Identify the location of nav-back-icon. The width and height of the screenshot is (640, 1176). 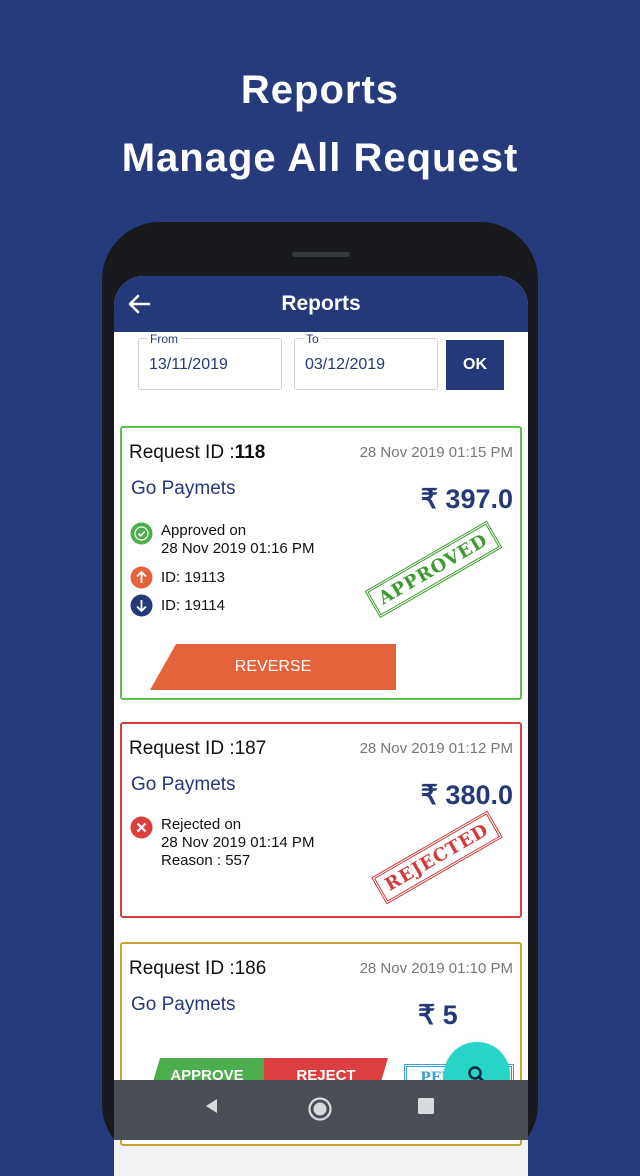
(211, 1108).